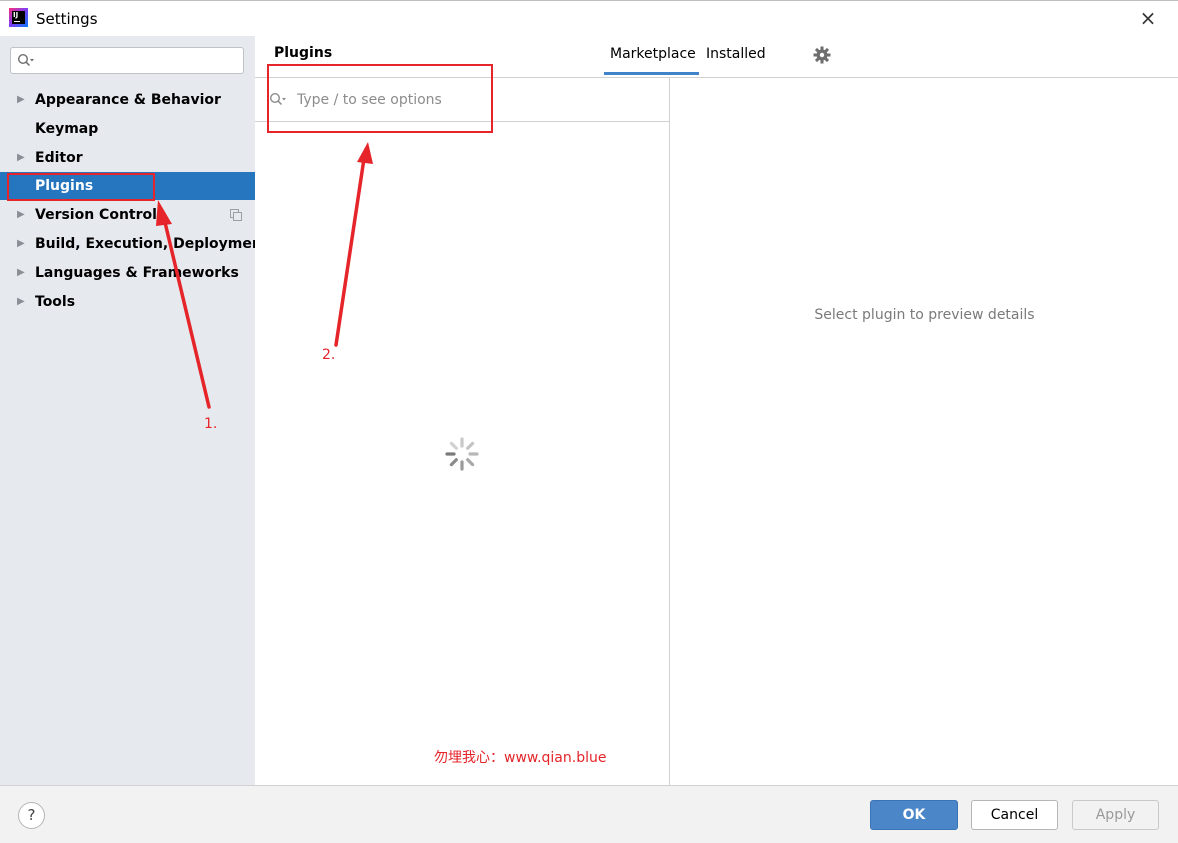 The height and width of the screenshot is (843, 1178). I want to click on sidebar-item-appearance-behavior: ▶ Appearance & Behavior, so click(127, 100).